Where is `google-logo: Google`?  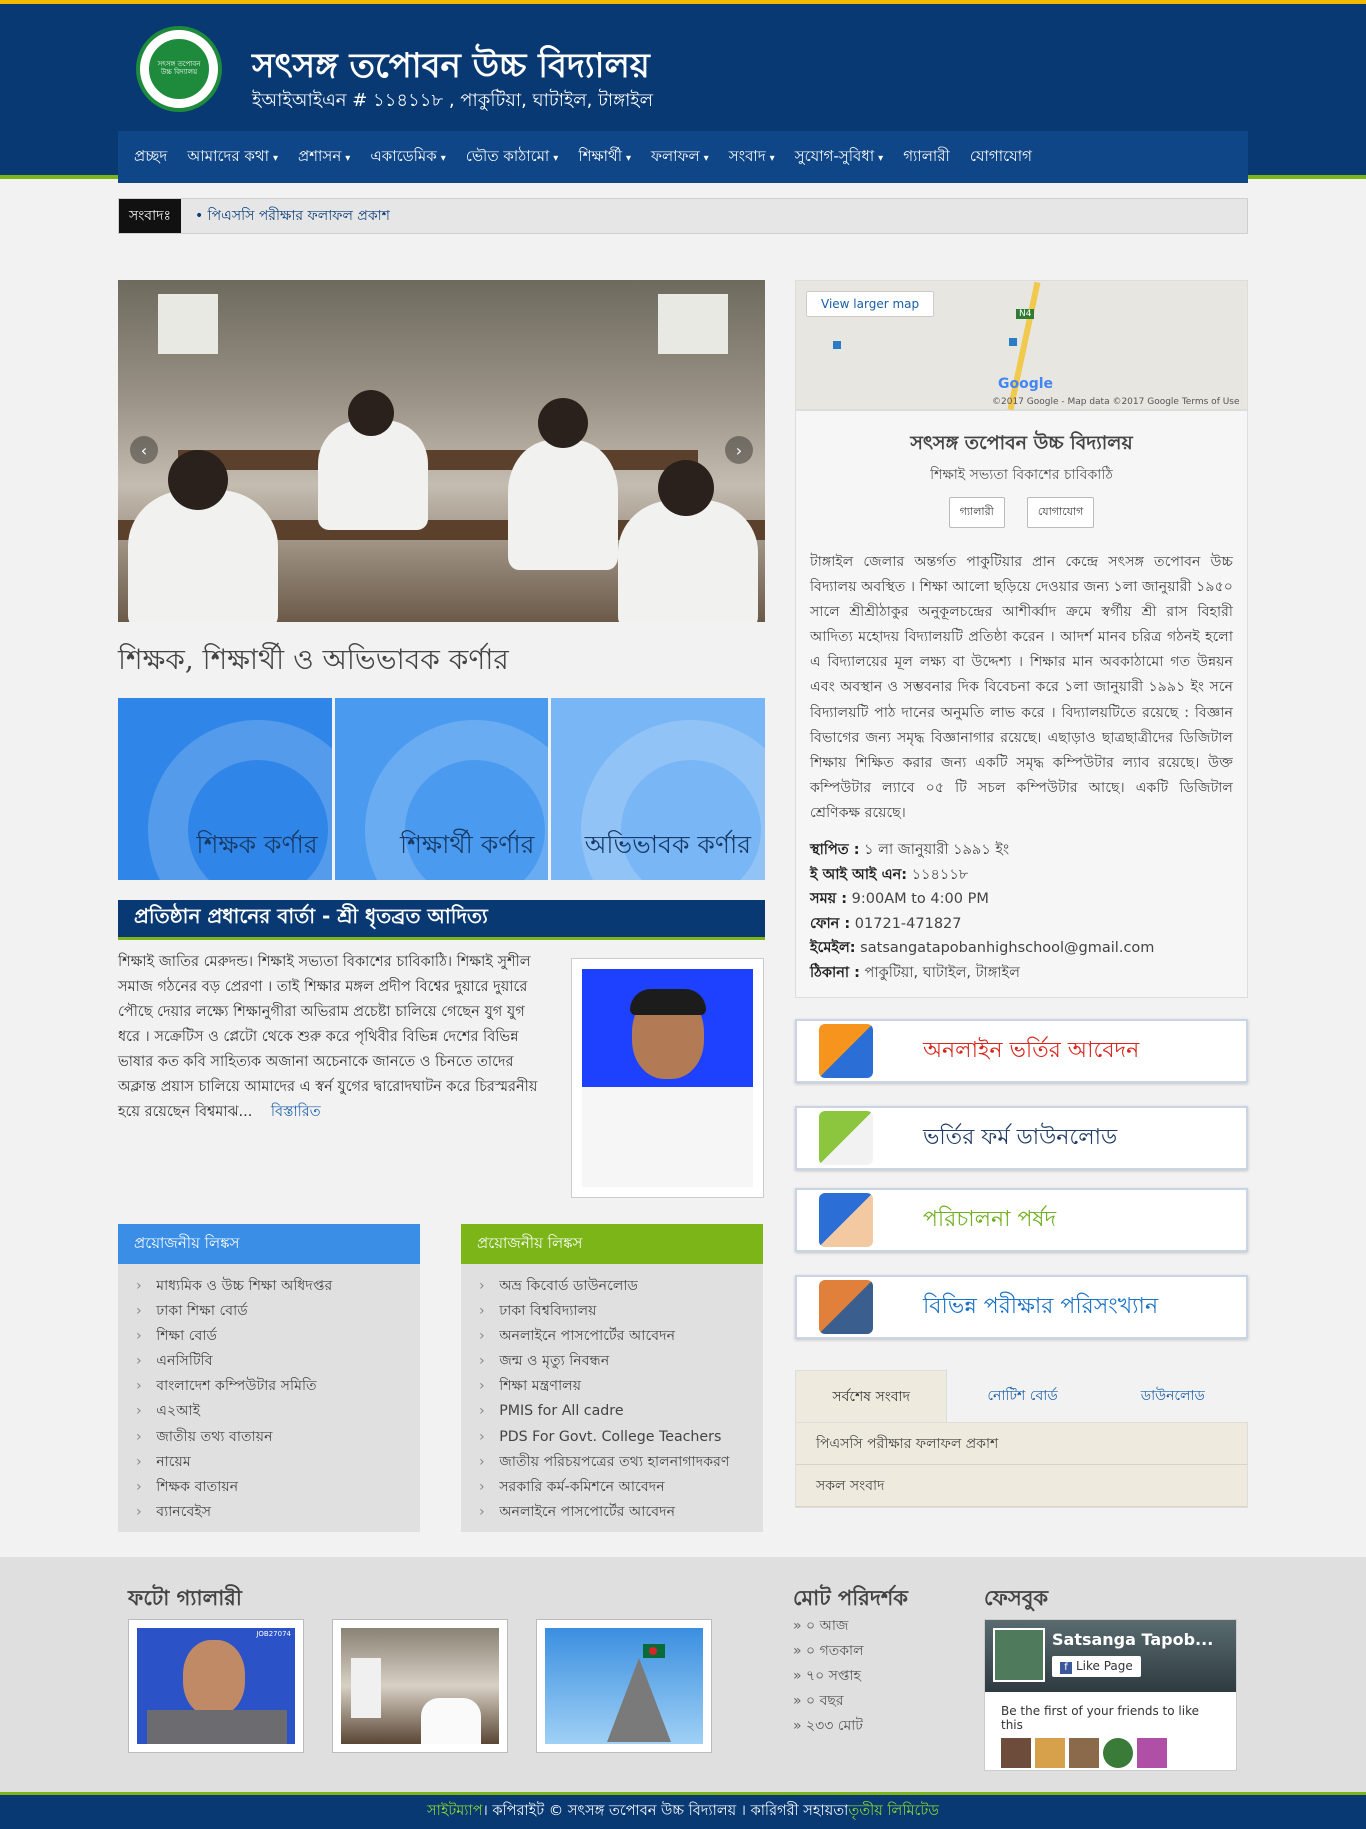
google-logo: Google is located at coordinates (1026, 384).